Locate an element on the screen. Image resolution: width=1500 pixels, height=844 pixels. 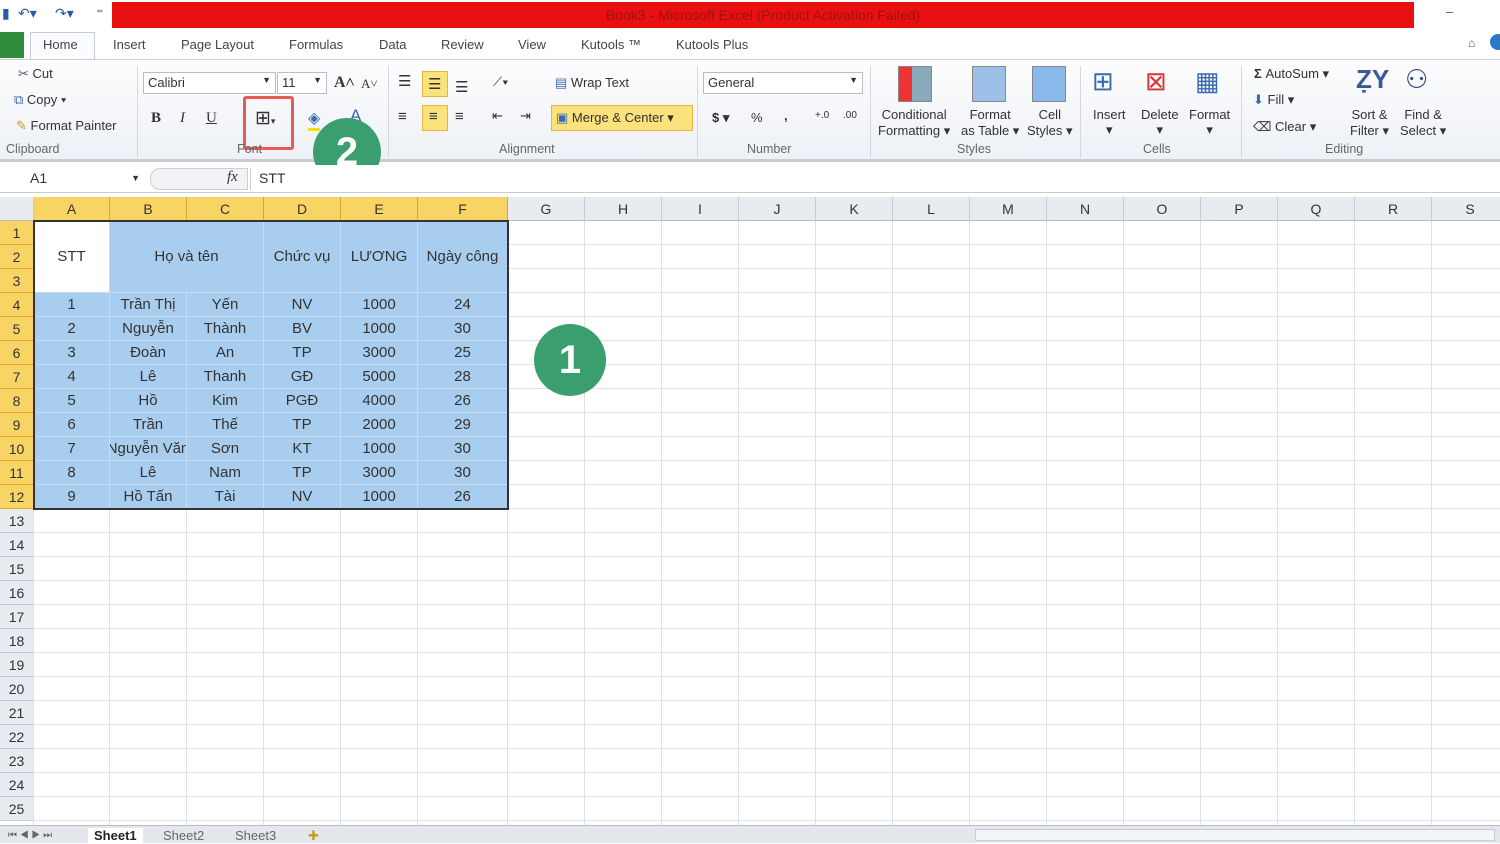
cell: 28 is located at coordinates (463, 377).